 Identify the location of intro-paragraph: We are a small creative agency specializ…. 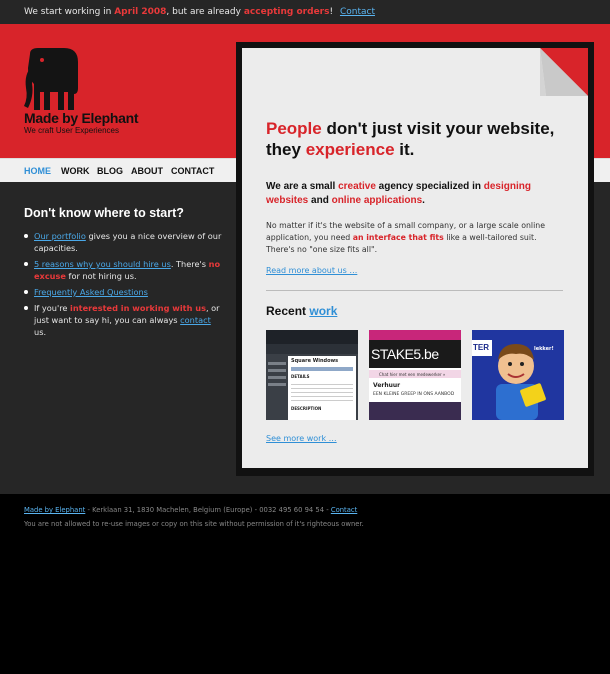
(411, 194).